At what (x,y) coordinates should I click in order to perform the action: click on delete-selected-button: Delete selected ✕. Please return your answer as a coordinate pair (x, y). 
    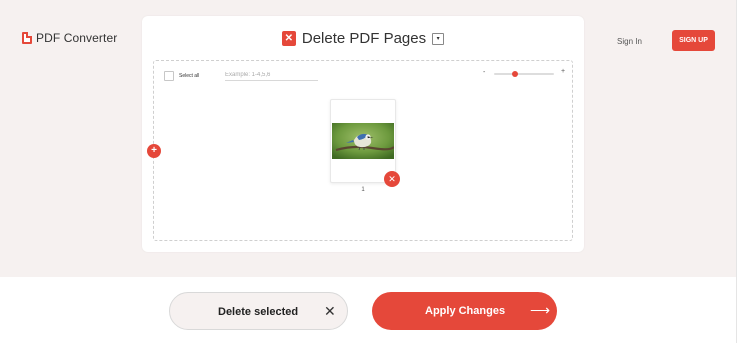
    Looking at the image, I should click on (258, 311).